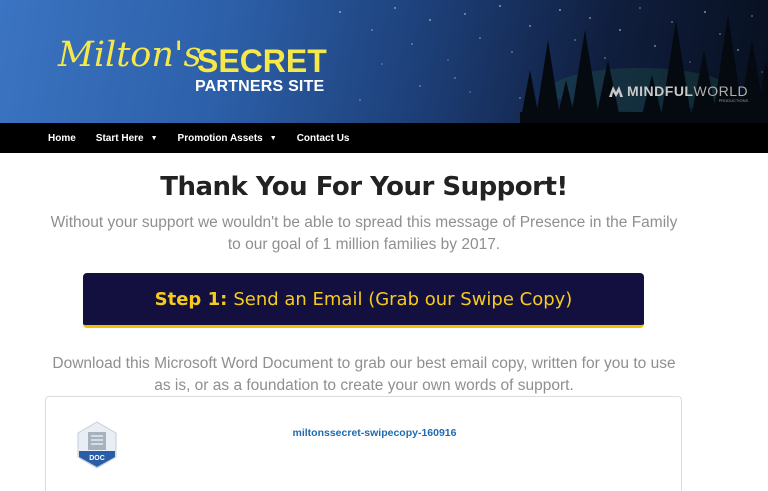  What do you see at coordinates (364, 433) in the screenshot?
I see `file-download-link: miltonssecret-swipecopy-160916` at bounding box center [364, 433].